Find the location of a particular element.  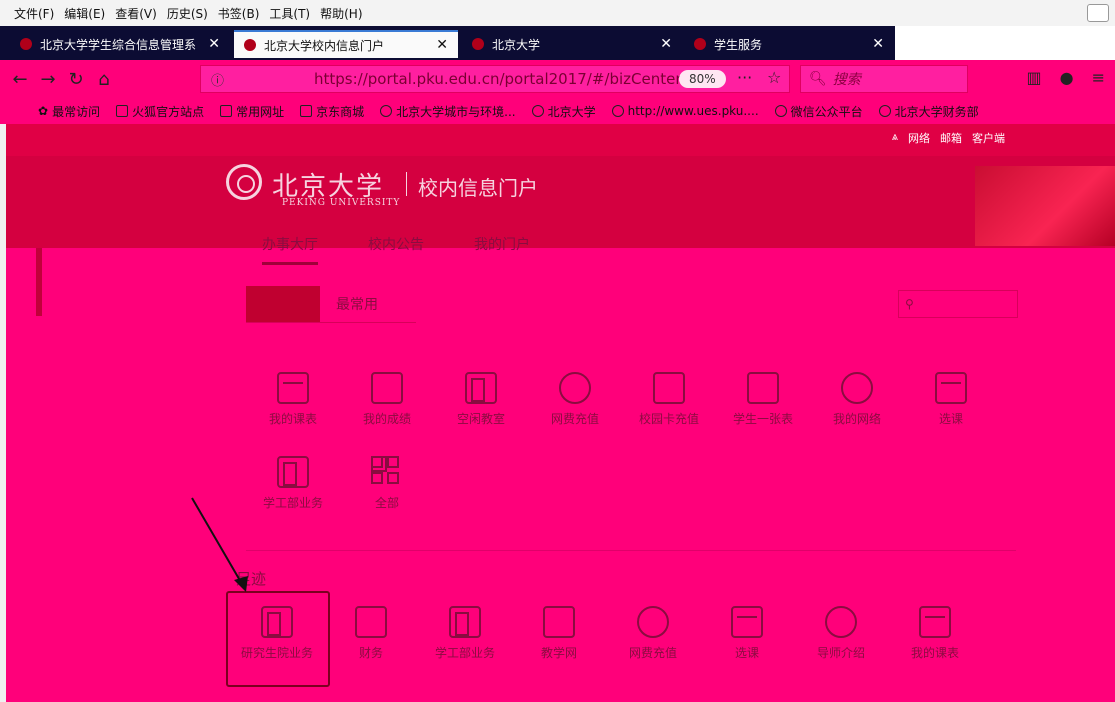

bookmark-label: 微信公众平台 is located at coordinates (826, 111).